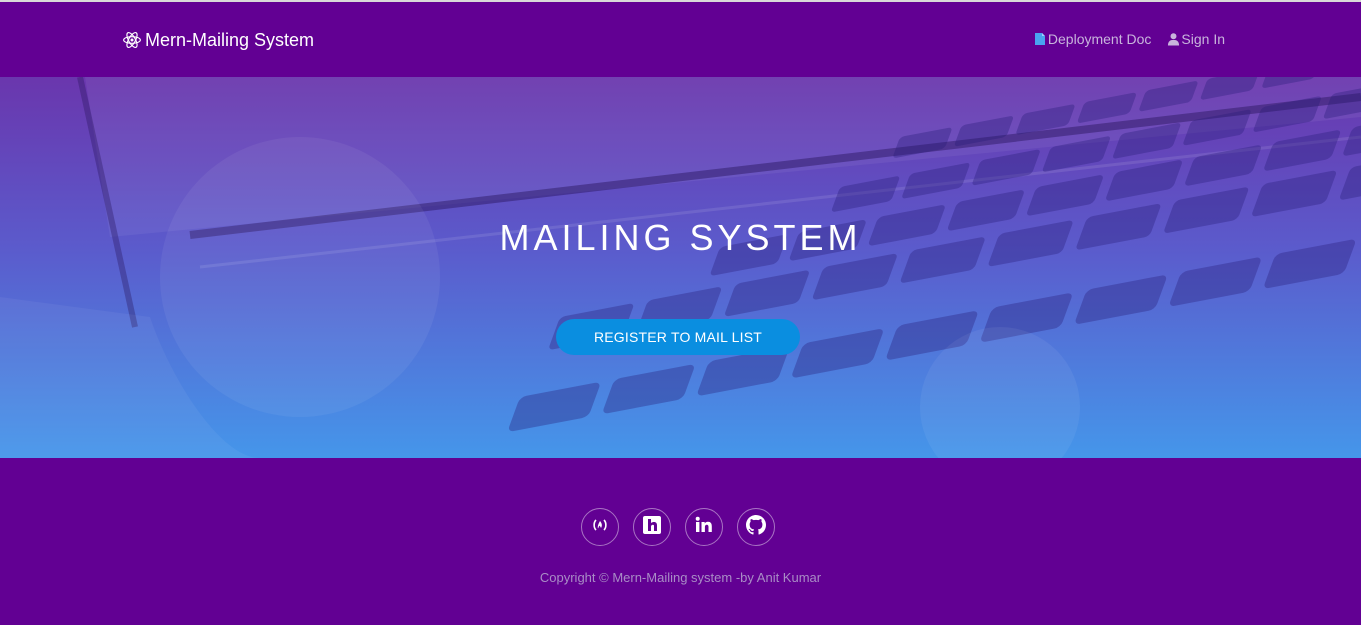  I want to click on nav-links: Deployment Doc Sign In, so click(1121, 39).